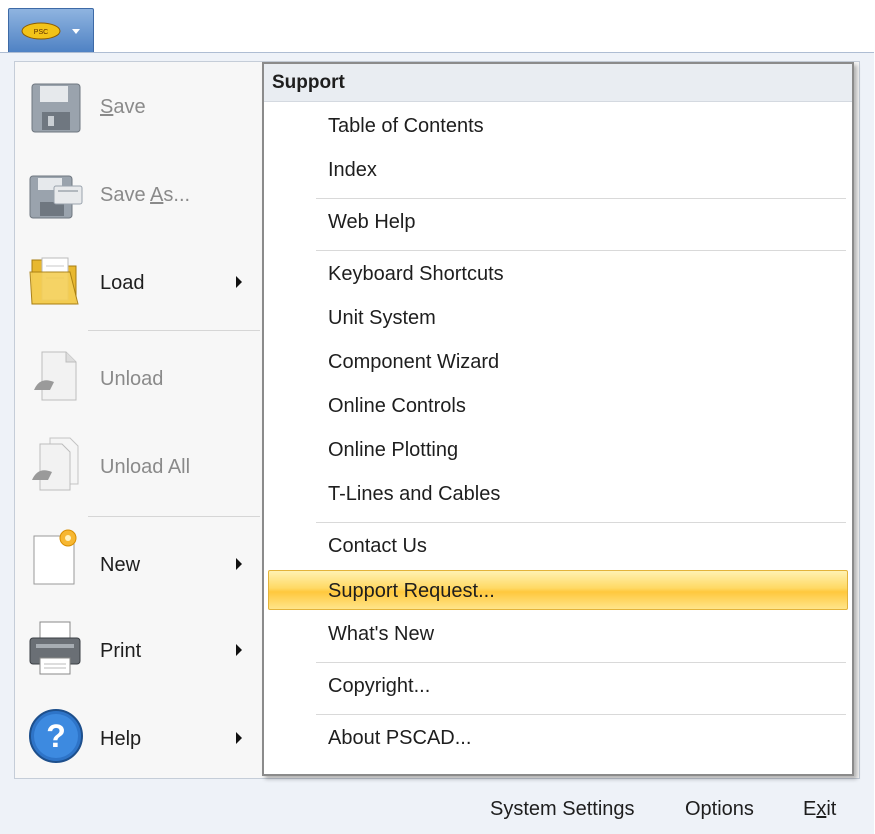 This screenshot has height=834, width=875. Describe the element at coordinates (55, 648) in the screenshot. I see `printer-icon` at that location.